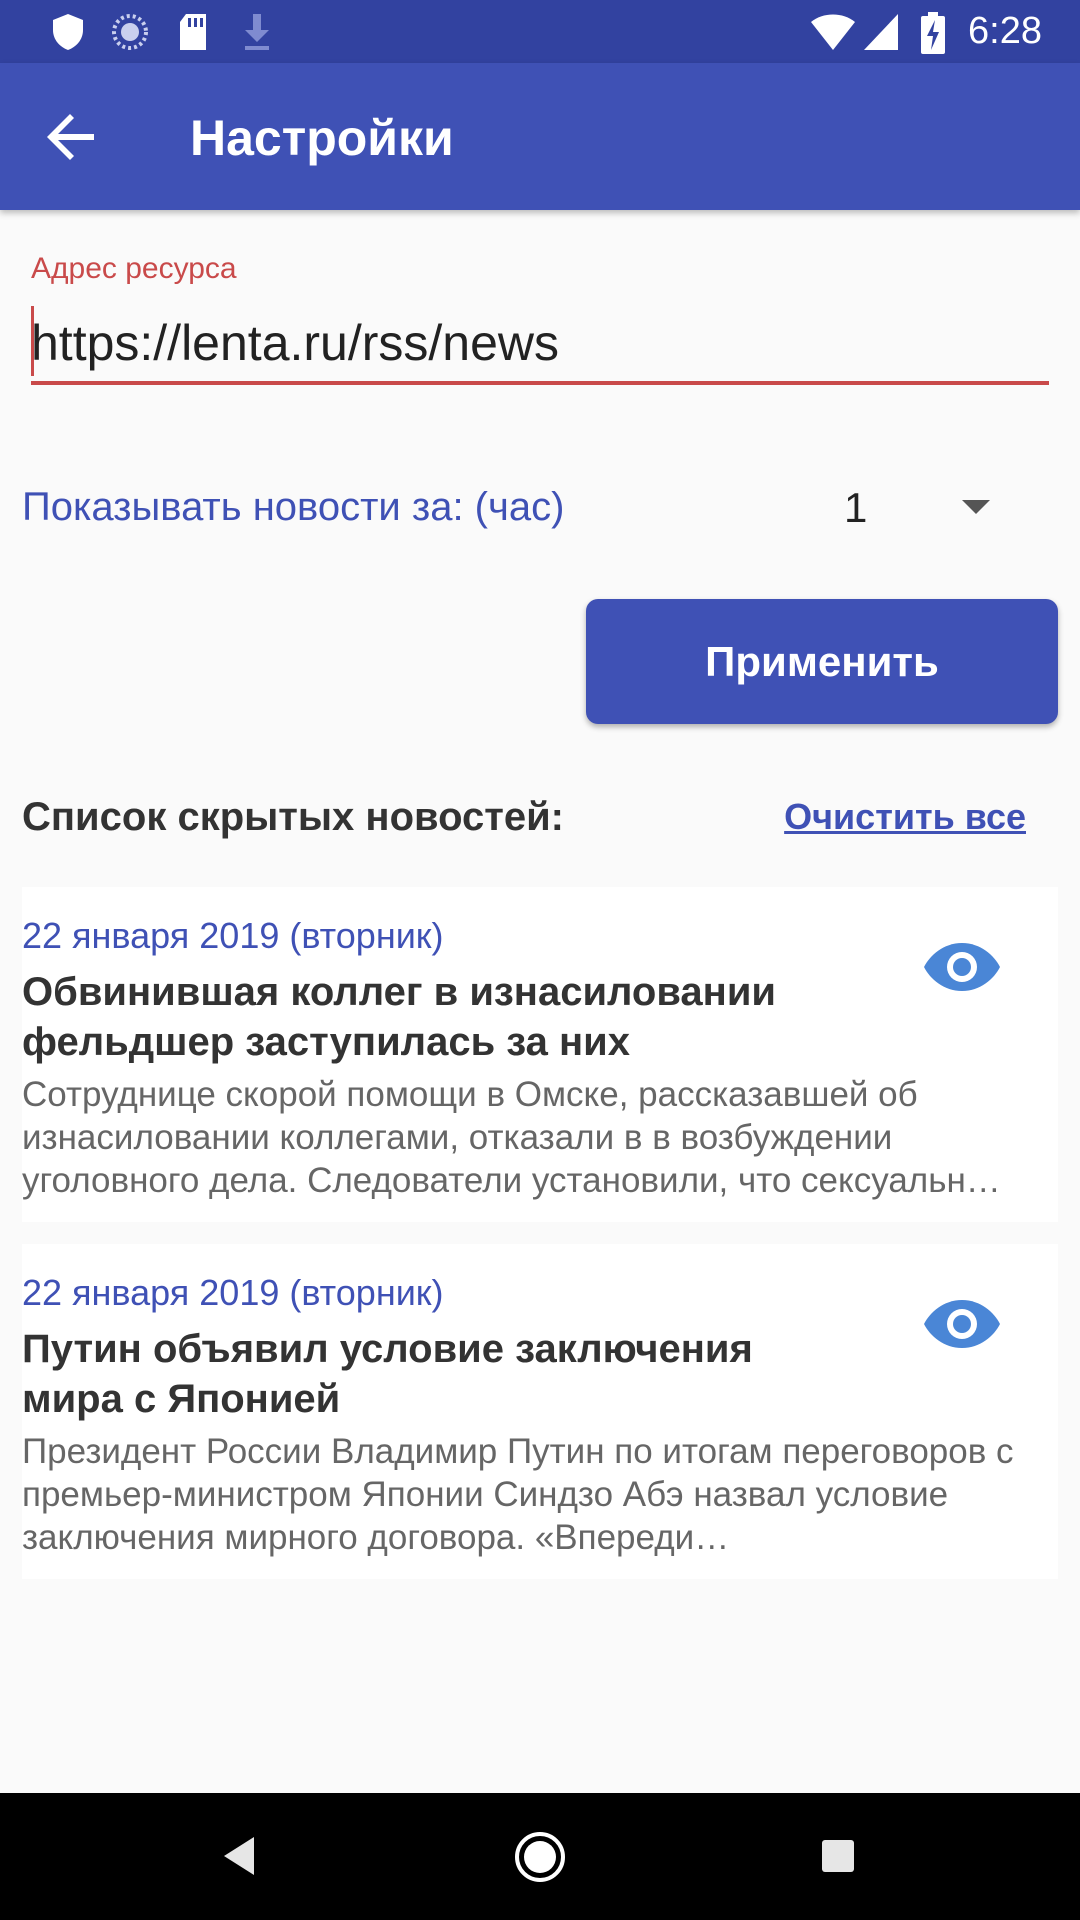 This screenshot has width=1080, height=1920. What do you see at coordinates (540, 136) in the screenshot?
I see `app-bar: Настройки` at bounding box center [540, 136].